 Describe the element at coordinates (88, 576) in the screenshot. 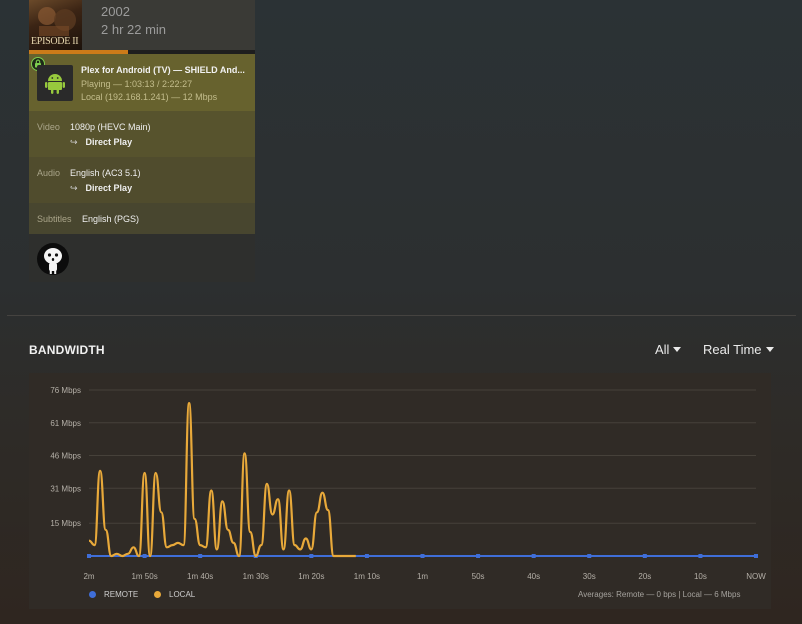

I see `x-tick-label: 2m` at that location.